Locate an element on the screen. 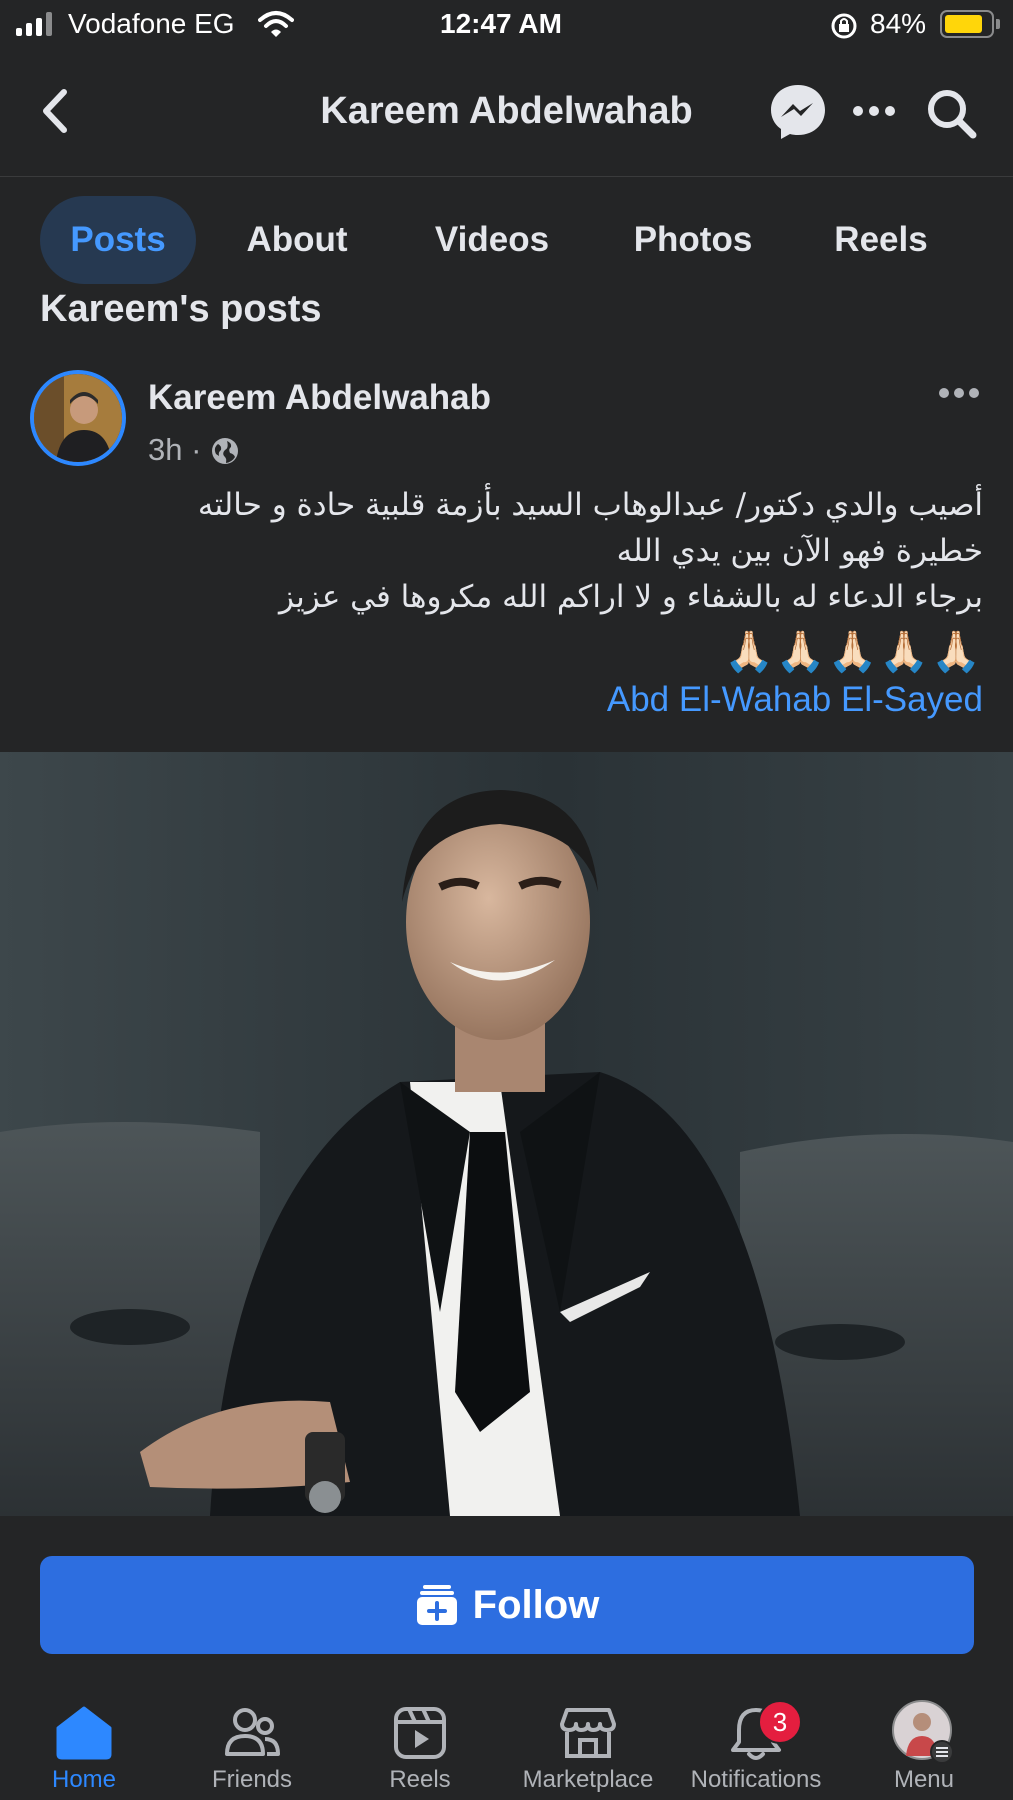  messenger-icon is located at coordinates (798, 112).